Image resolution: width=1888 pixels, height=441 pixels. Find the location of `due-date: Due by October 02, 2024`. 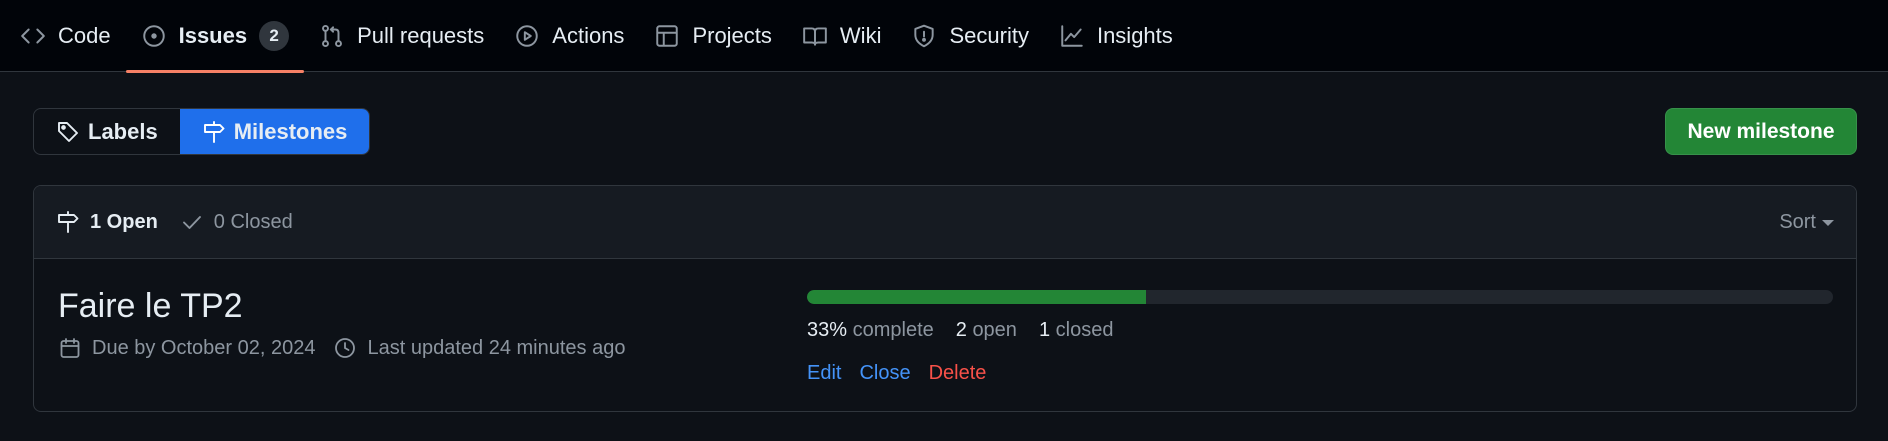

due-date: Due by October 02, 2024 is located at coordinates (186, 348).